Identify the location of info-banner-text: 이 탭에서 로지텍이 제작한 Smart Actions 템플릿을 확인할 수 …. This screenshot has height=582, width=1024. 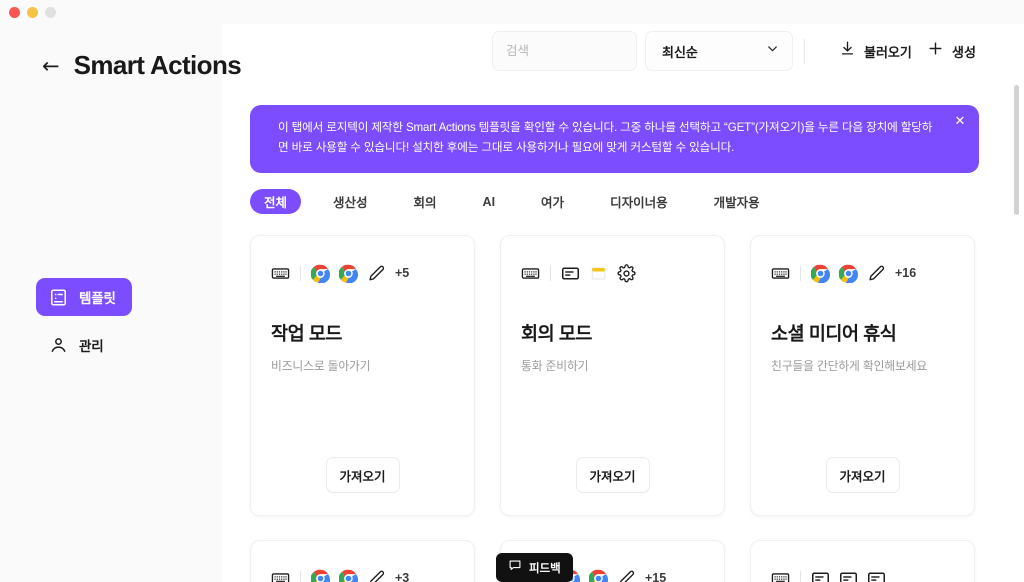
(605, 137).